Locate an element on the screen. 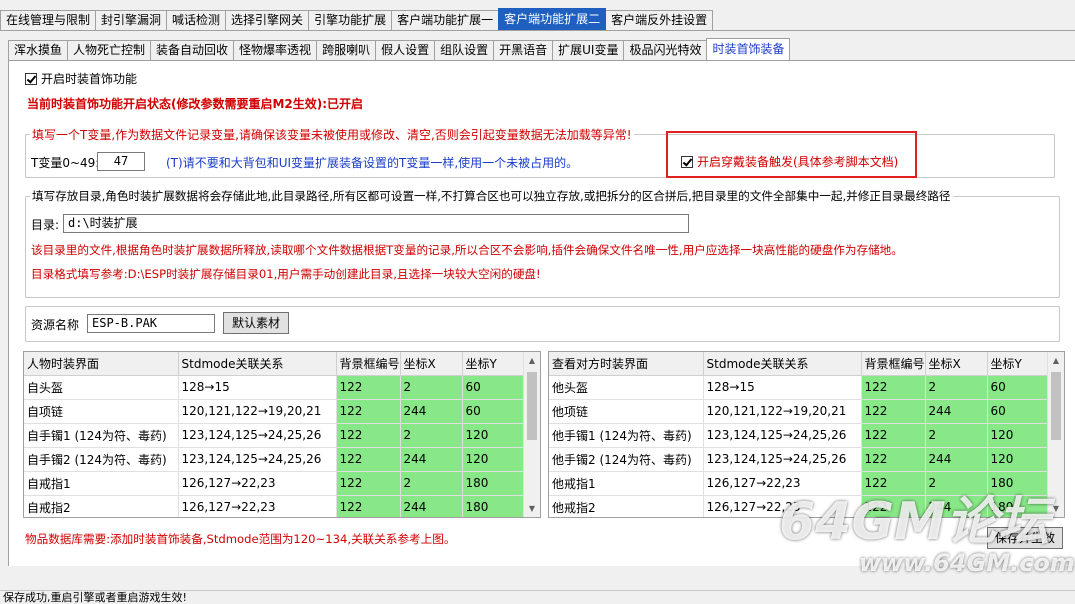 This screenshot has height=604, width=1075. enable-fashion-checkbox: 开启时装首饰功能 is located at coordinates (81, 78).